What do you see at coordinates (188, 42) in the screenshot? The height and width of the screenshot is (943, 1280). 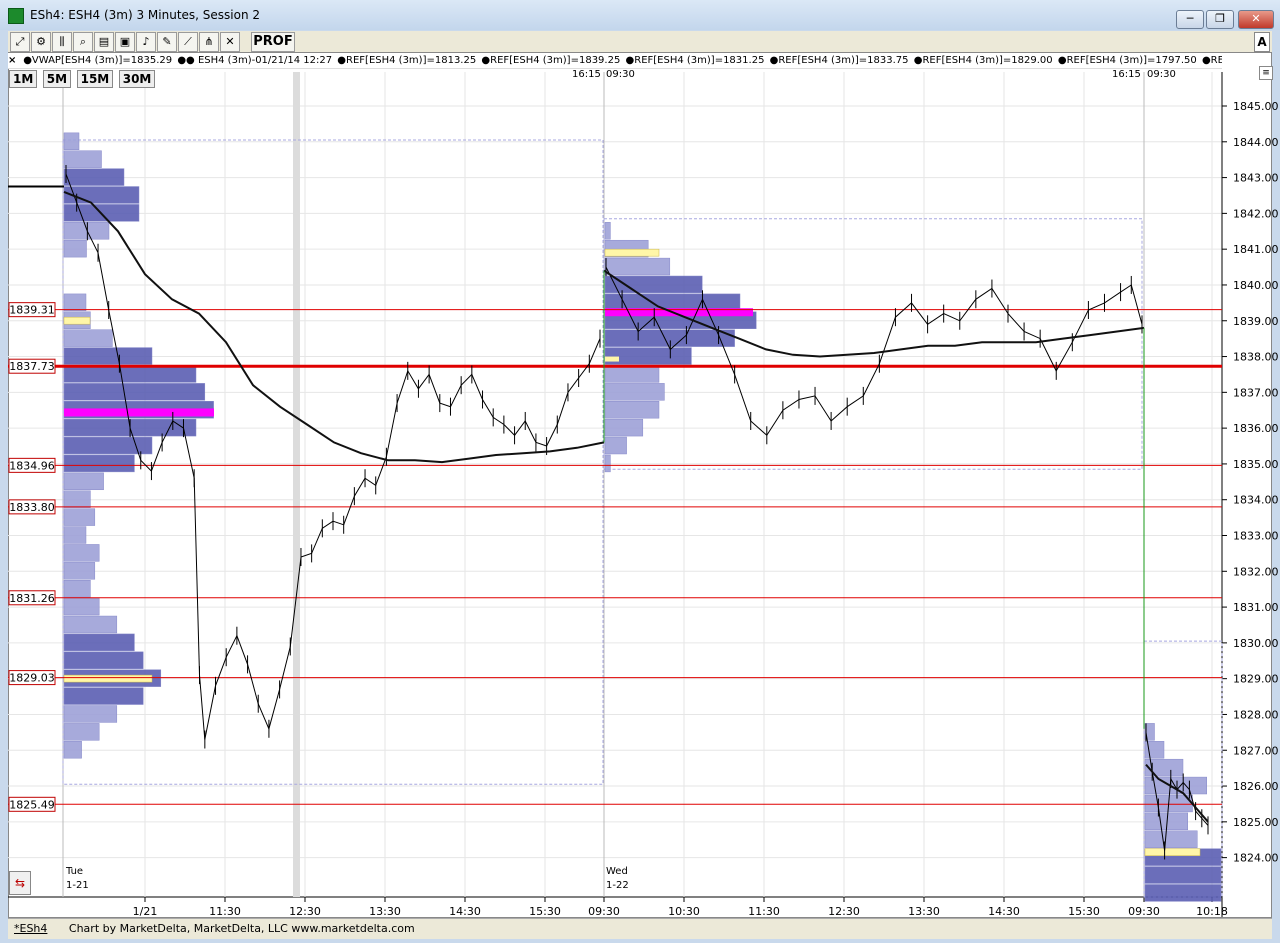 I see `trend-tool-icon: ⟋` at bounding box center [188, 42].